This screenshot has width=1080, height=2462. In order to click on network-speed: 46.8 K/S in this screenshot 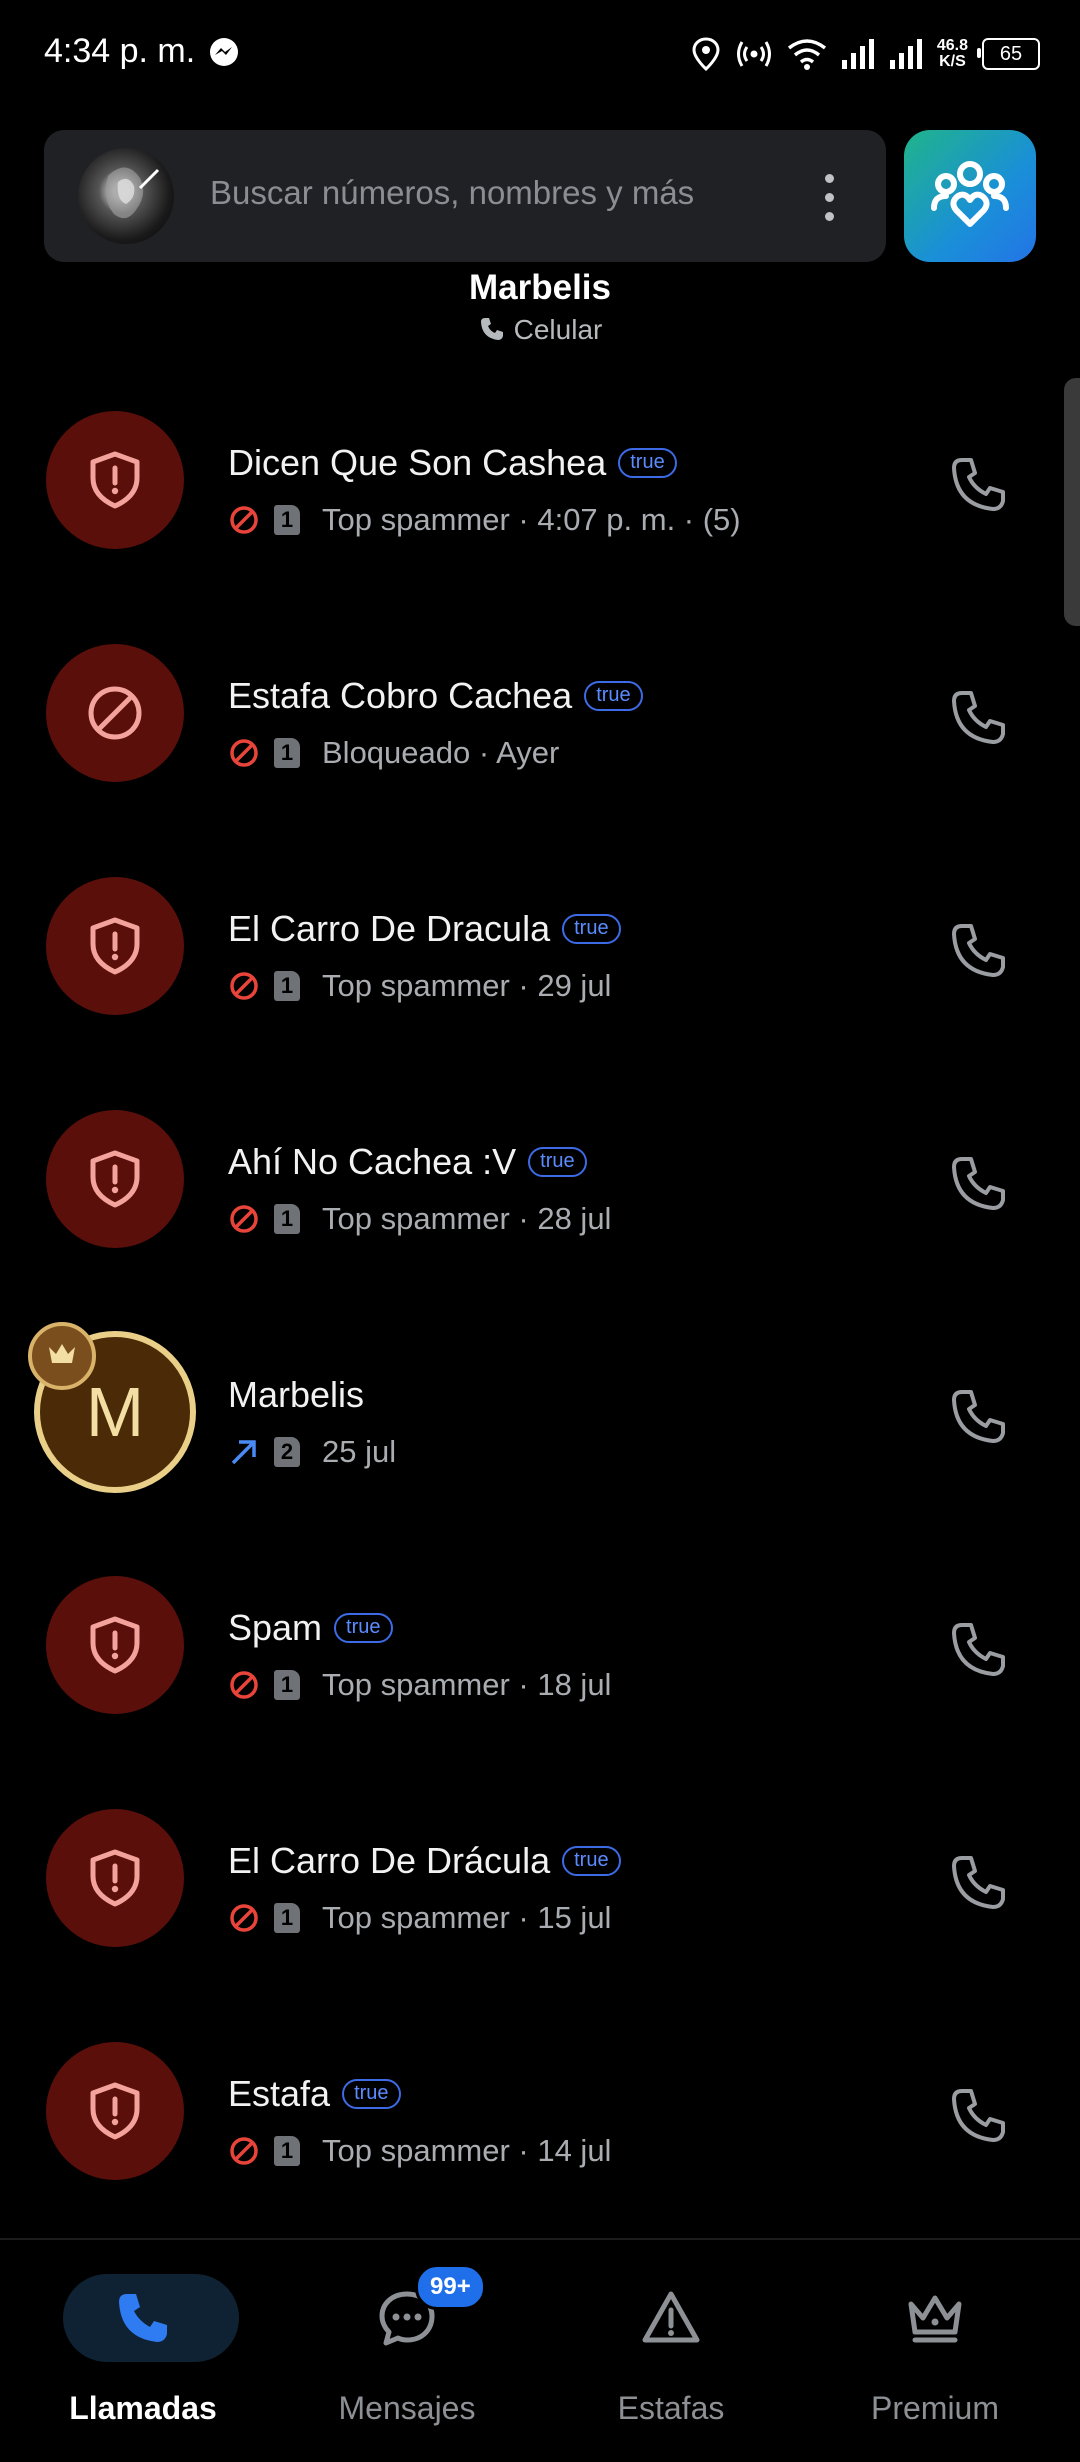, I will do `click(952, 54)`.